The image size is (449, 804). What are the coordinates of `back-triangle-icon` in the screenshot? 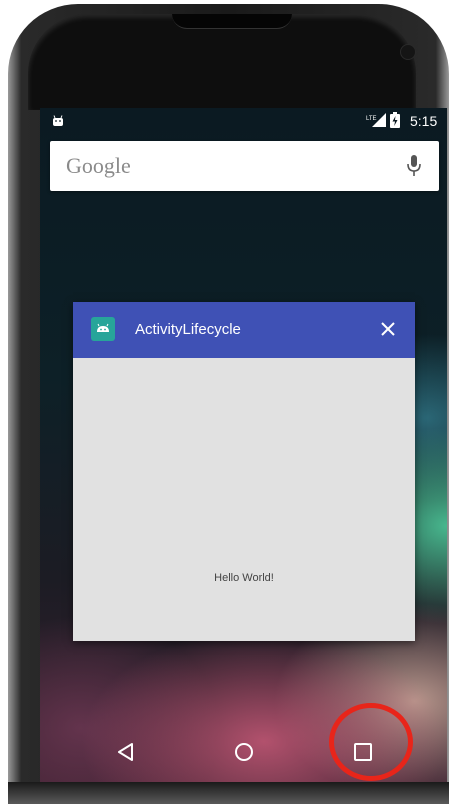 It's located at (126, 752).